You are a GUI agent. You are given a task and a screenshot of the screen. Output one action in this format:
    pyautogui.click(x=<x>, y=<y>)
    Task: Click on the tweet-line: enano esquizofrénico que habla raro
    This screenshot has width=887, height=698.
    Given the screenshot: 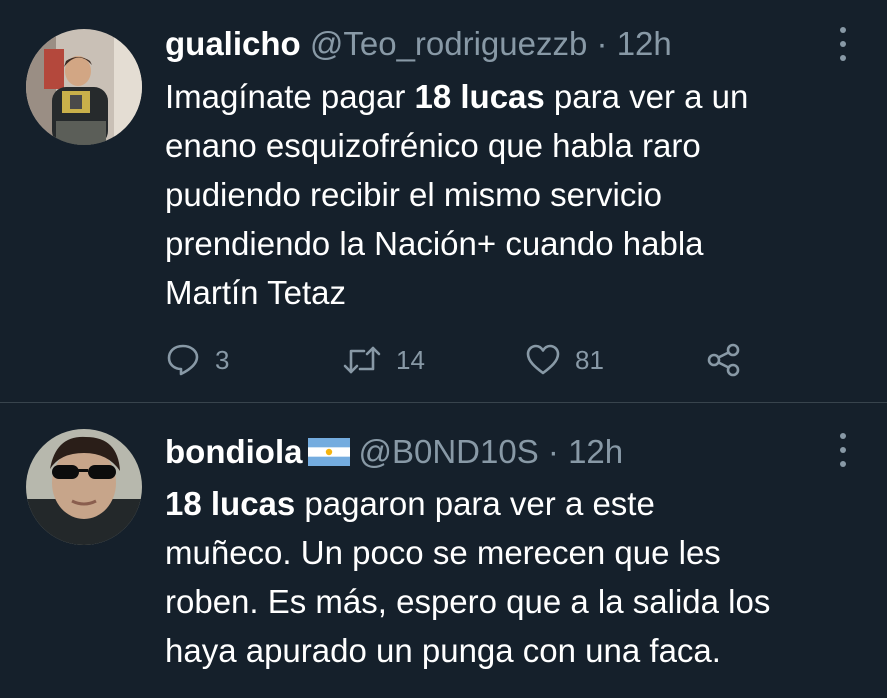 What is the action you would take?
    pyautogui.click(x=433, y=145)
    